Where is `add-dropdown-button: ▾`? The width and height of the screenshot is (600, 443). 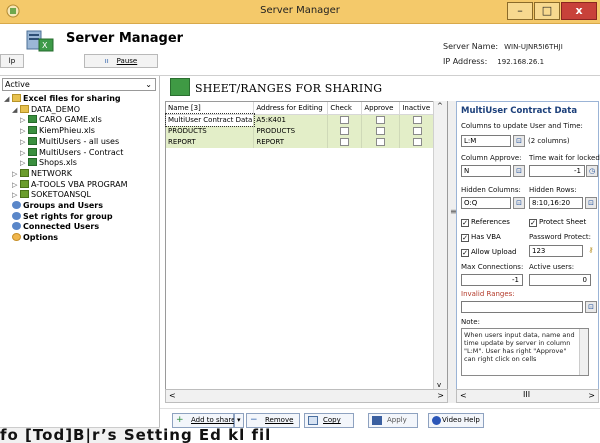
add-dropdown-button: ▾ is located at coordinates (239, 420).